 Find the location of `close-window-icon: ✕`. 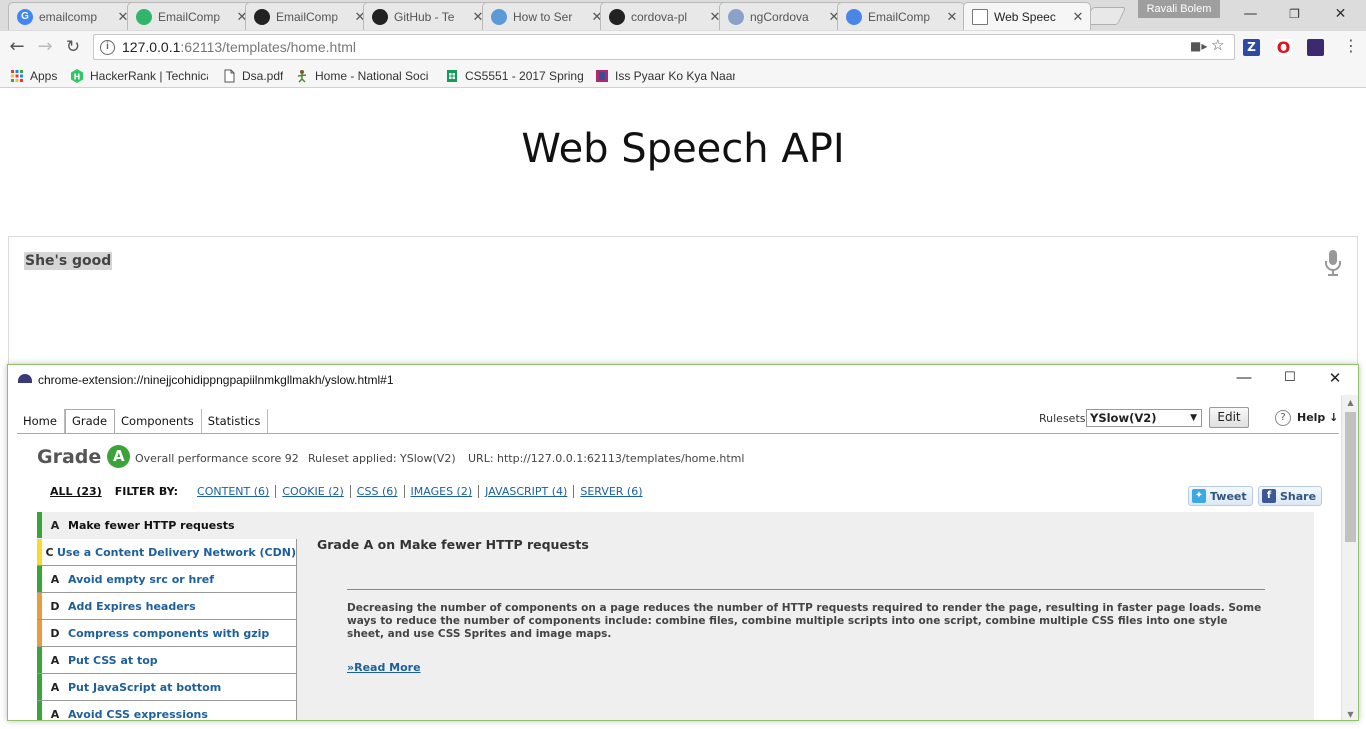

close-window-icon: ✕ is located at coordinates (1340, 14).